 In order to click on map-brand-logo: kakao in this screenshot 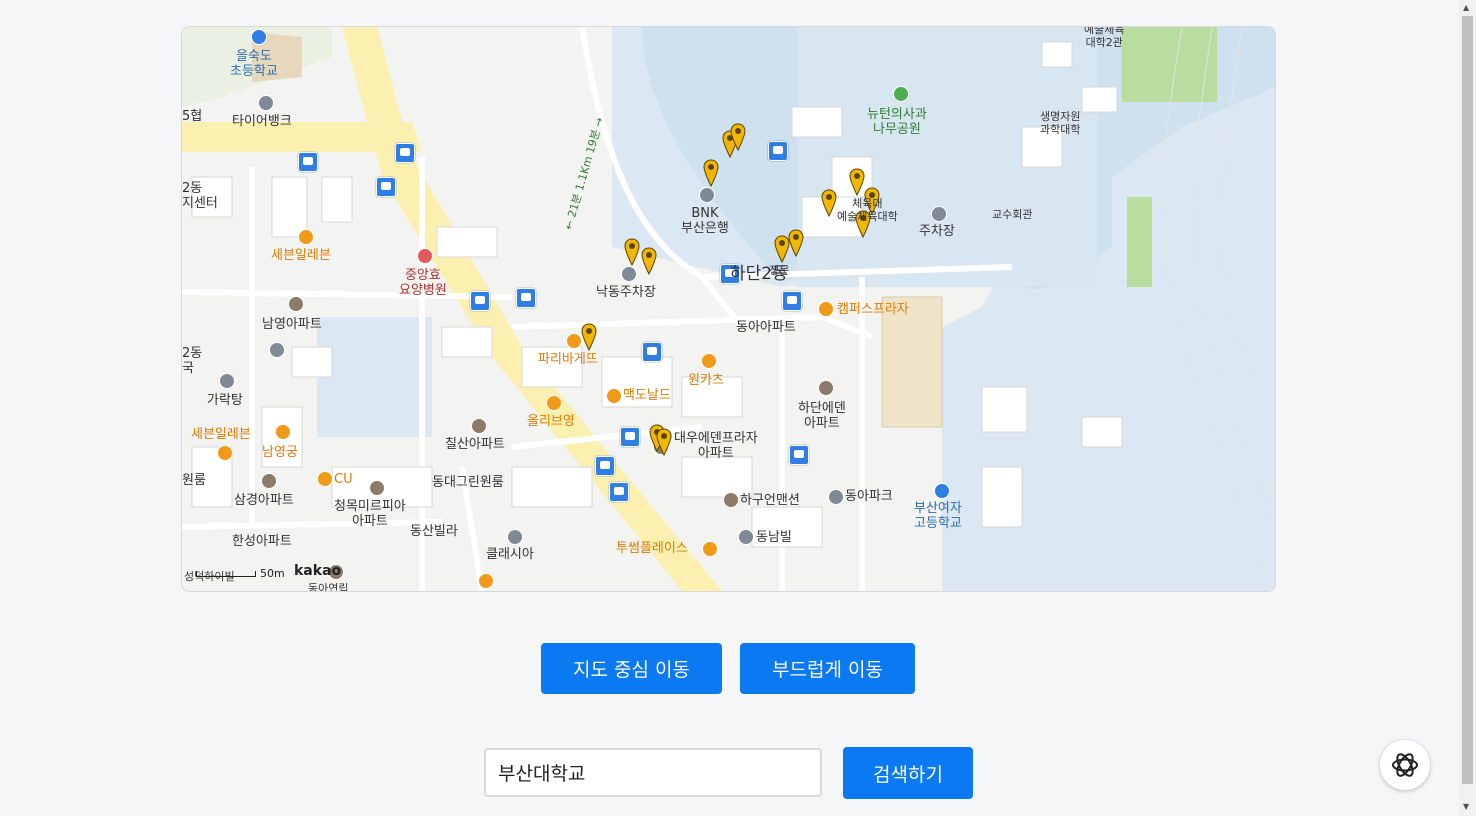, I will do `click(318, 571)`.